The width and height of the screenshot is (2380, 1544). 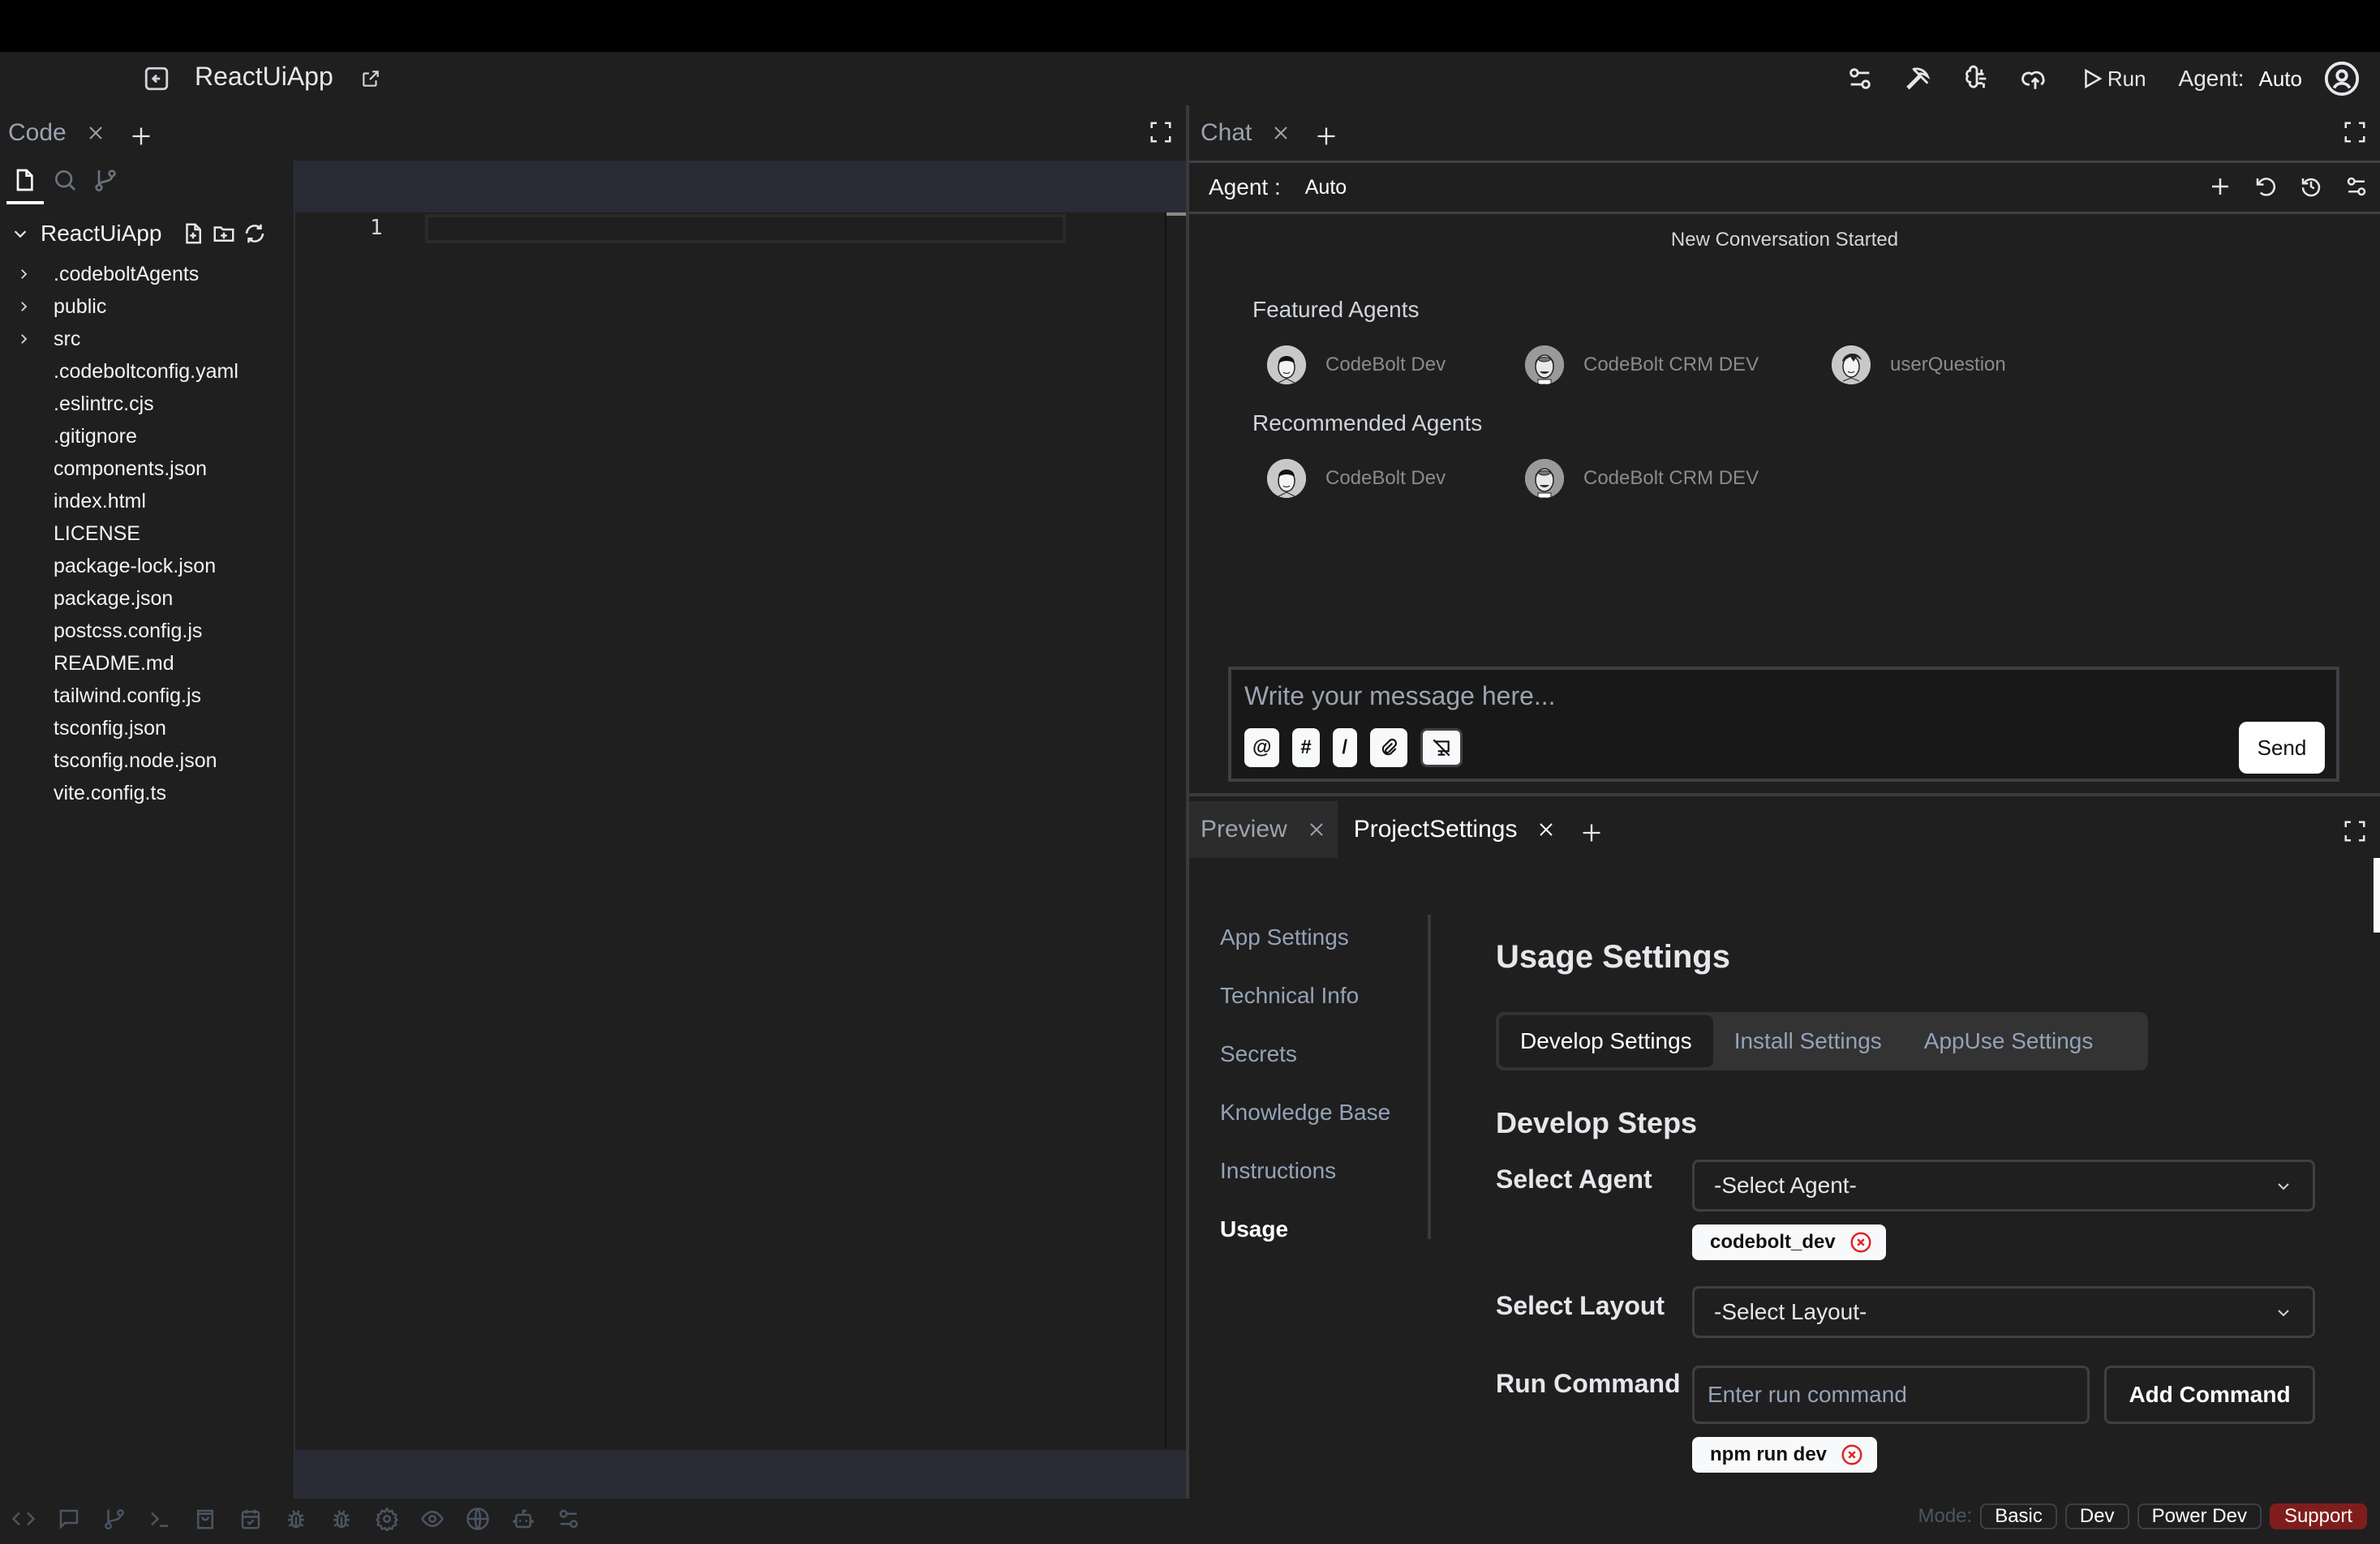 I want to click on external-link-icon, so click(x=371, y=78).